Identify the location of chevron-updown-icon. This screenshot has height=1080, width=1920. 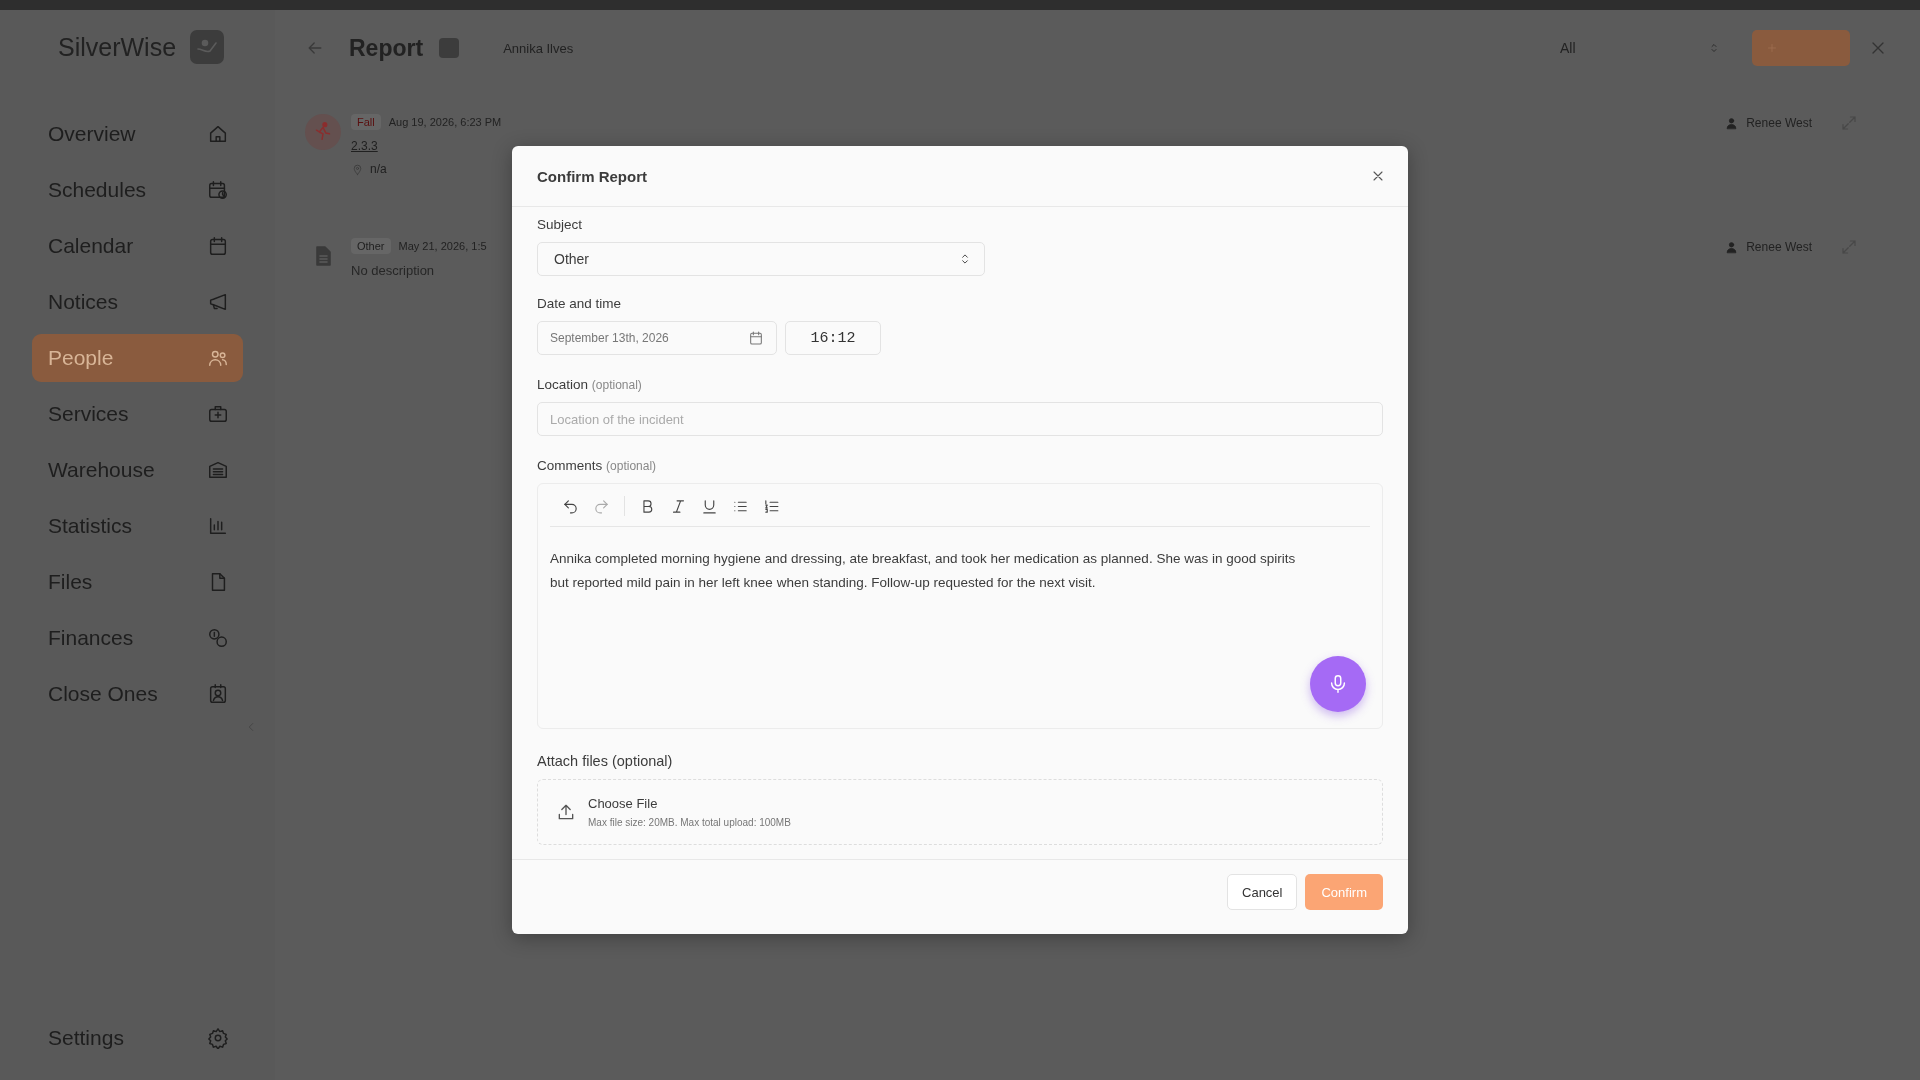
(1714, 48).